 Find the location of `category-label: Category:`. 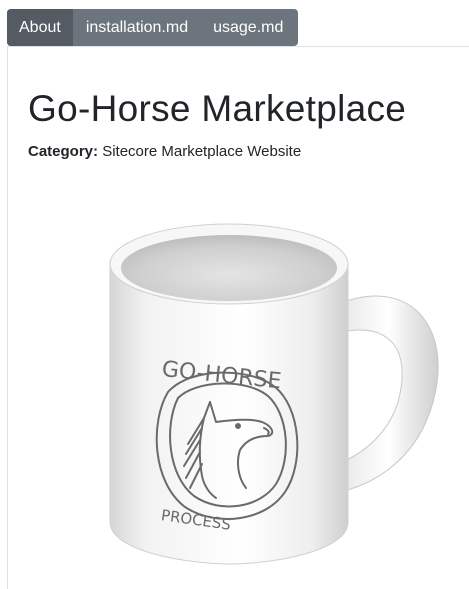

category-label: Category: is located at coordinates (63, 151).